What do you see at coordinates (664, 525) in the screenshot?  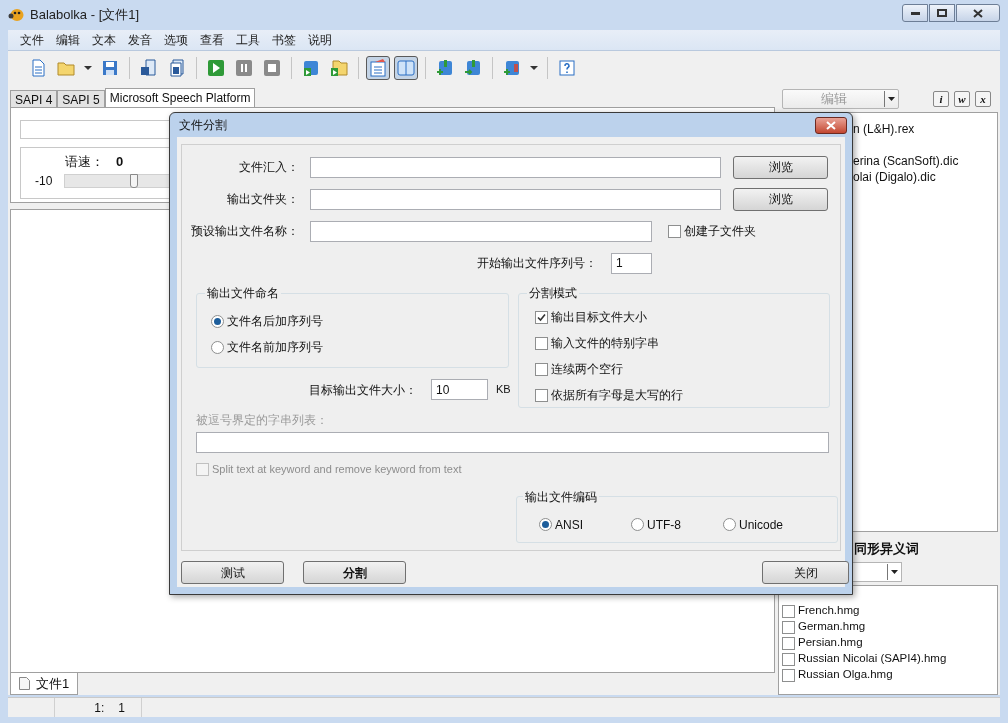 I see `radio-label: UTF-8` at bounding box center [664, 525].